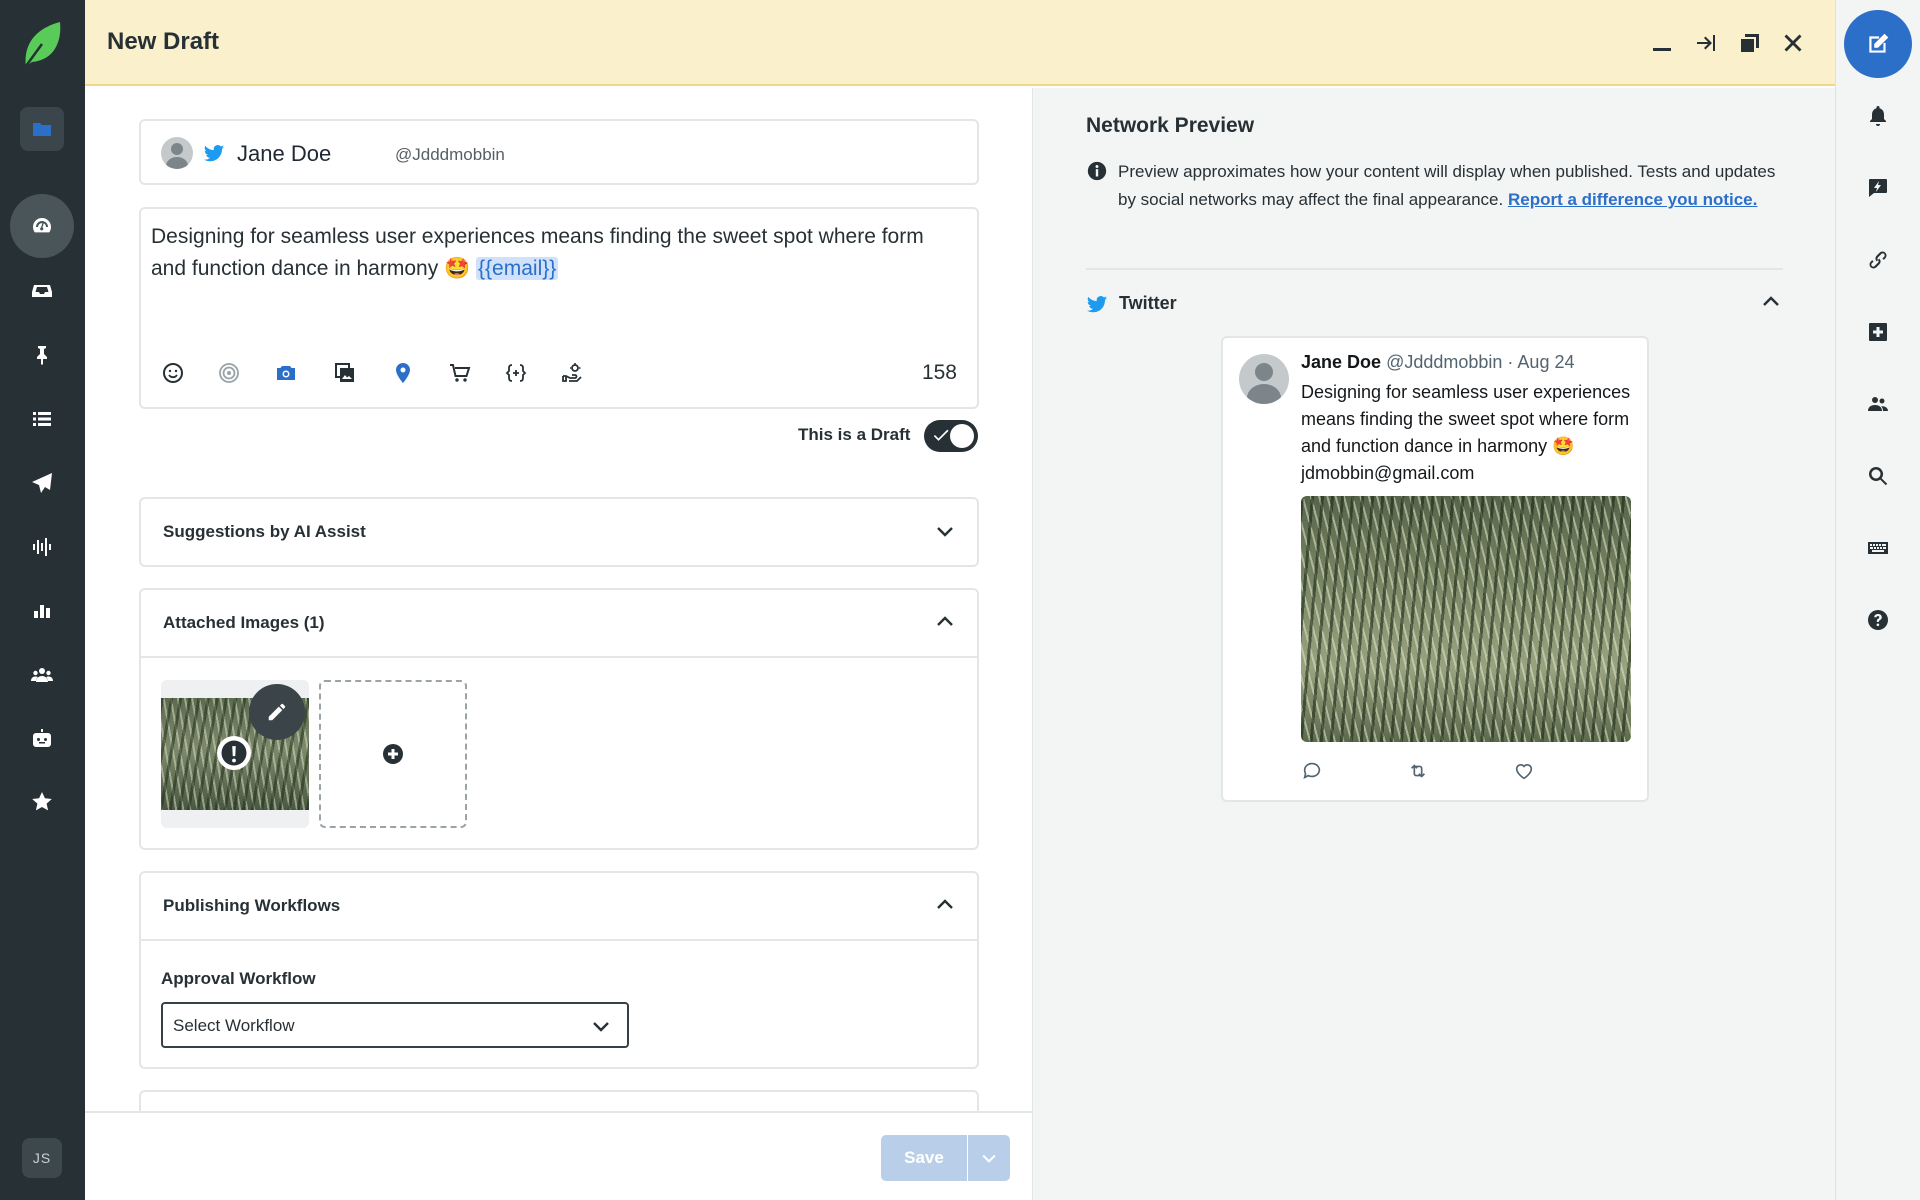  What do you see at coordinates (42, 547) in the screenshot?
I see `listening-icon` at bounding box center [42, 547].